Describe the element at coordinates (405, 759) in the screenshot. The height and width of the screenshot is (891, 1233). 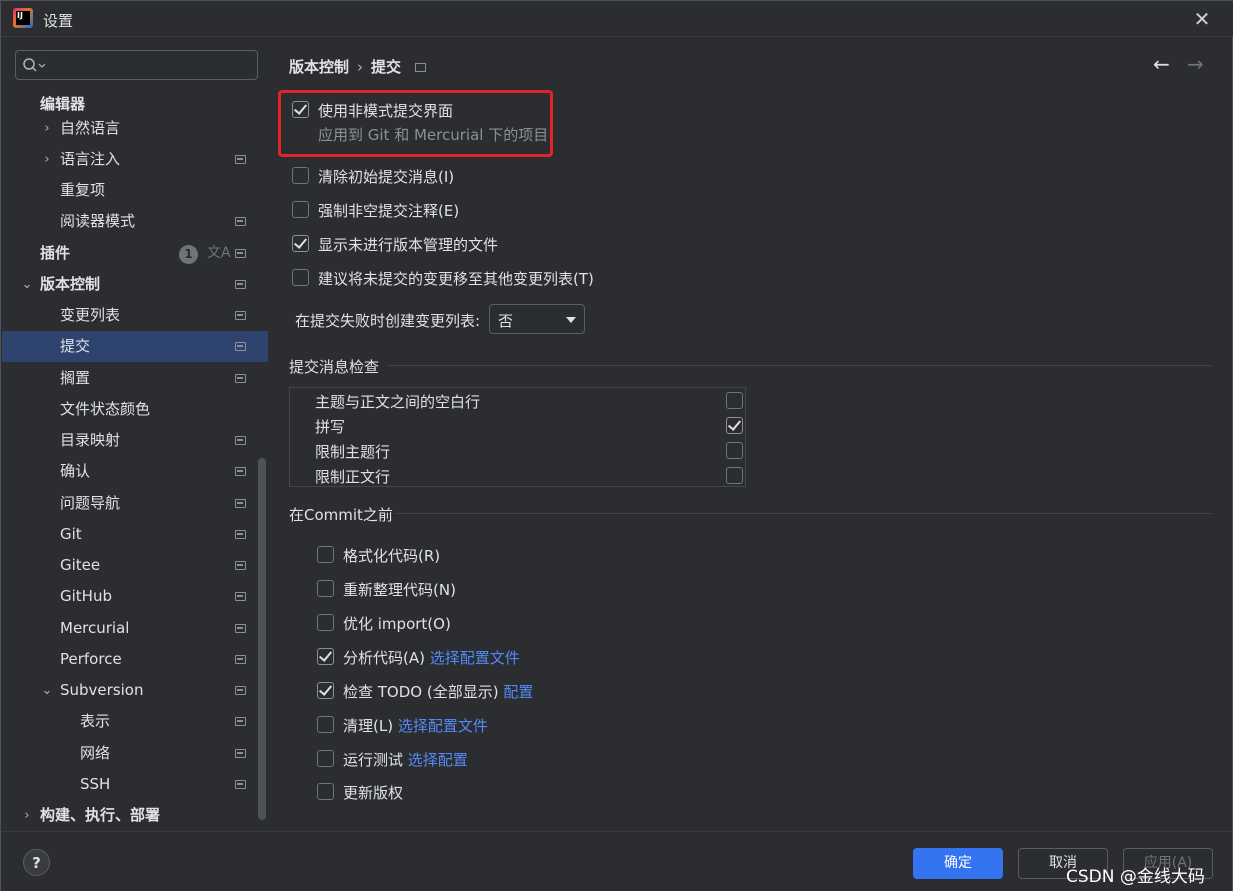
I see `run-tests-row: 运行测试 选择配置` at that location.